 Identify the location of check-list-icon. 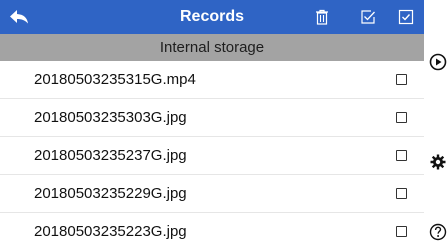
(368, 17).